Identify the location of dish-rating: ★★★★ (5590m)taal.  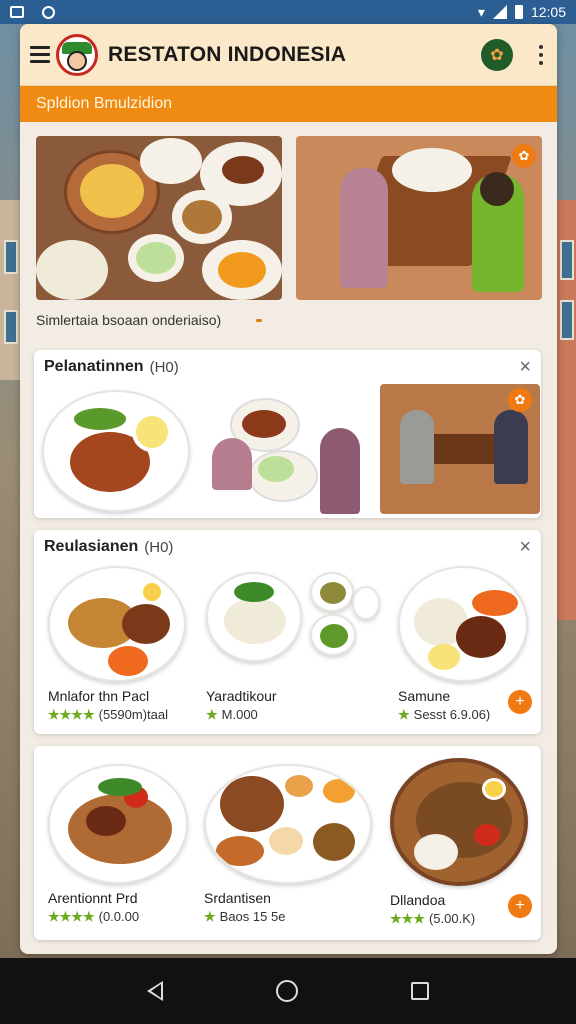
(108, 714).